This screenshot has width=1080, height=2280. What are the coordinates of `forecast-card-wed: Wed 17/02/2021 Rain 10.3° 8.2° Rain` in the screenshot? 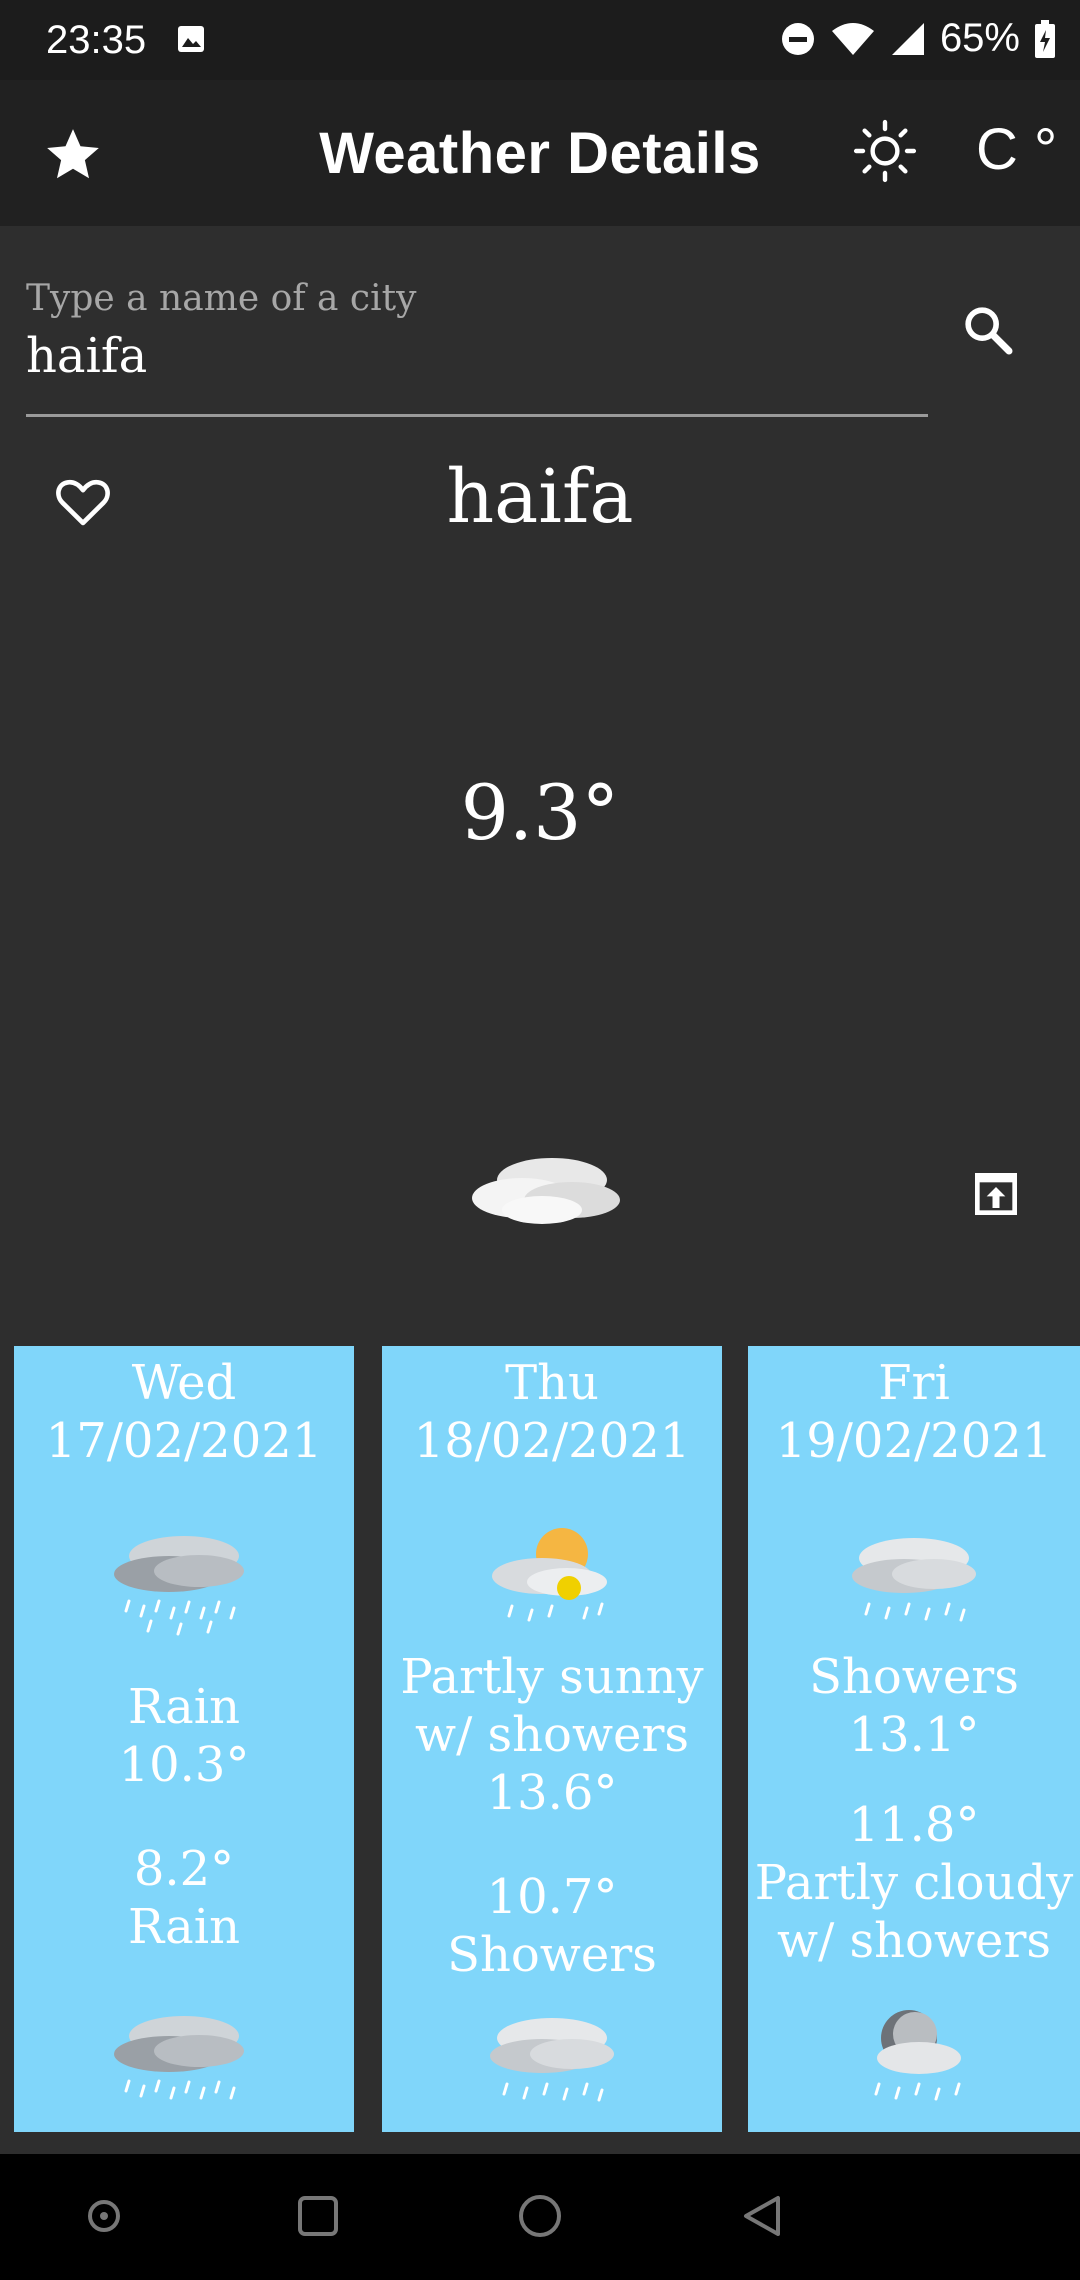 It's located at (184, 1739).